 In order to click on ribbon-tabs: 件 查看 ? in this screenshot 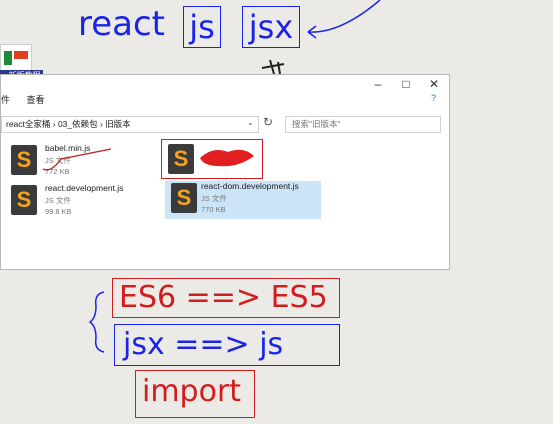, I will do `click(225, 101)`.